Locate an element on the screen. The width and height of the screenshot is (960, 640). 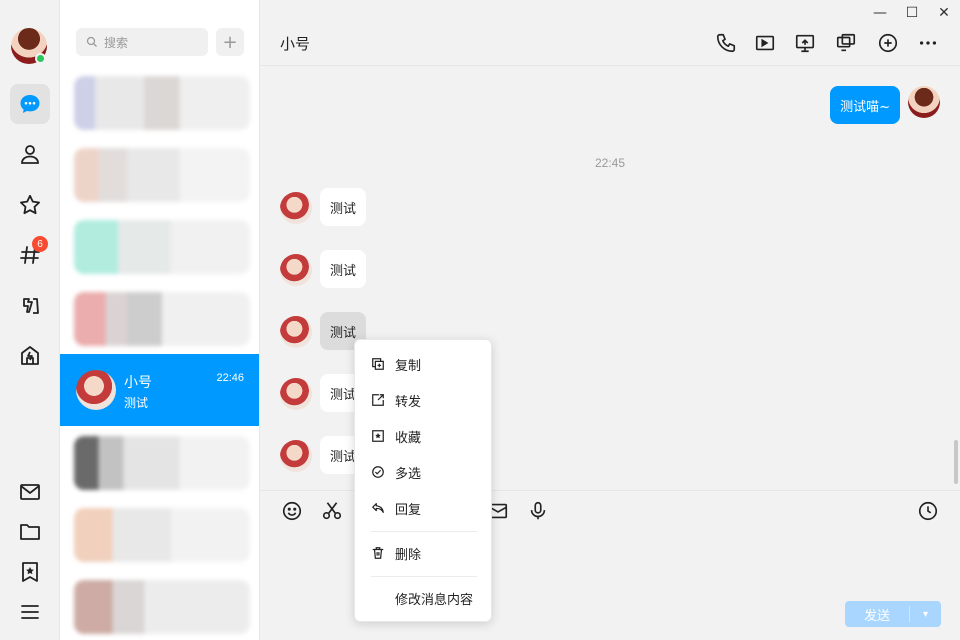
multi-select-icon is located at coordinates (378, 472).